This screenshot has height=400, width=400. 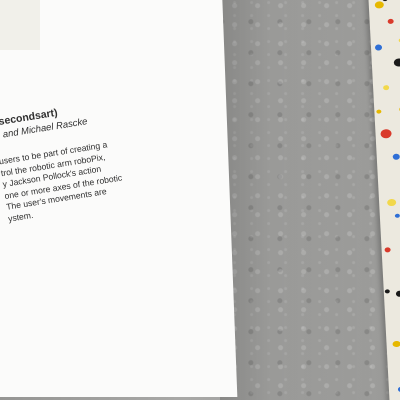 What do you see at coordinates (20, 25) in the screenshot?
I see `placard-top-strip` at bounding box center [20, 25].